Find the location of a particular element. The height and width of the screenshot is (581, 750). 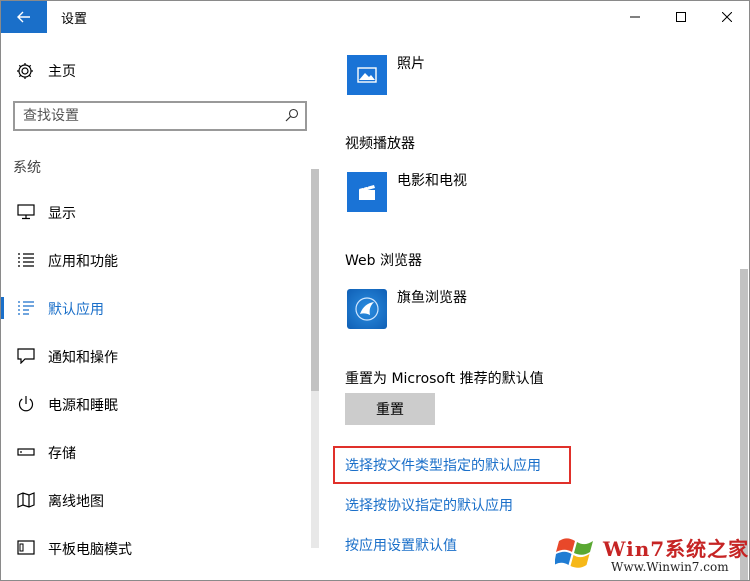

title-bar: 设置 is located at coordinates (375, 17).